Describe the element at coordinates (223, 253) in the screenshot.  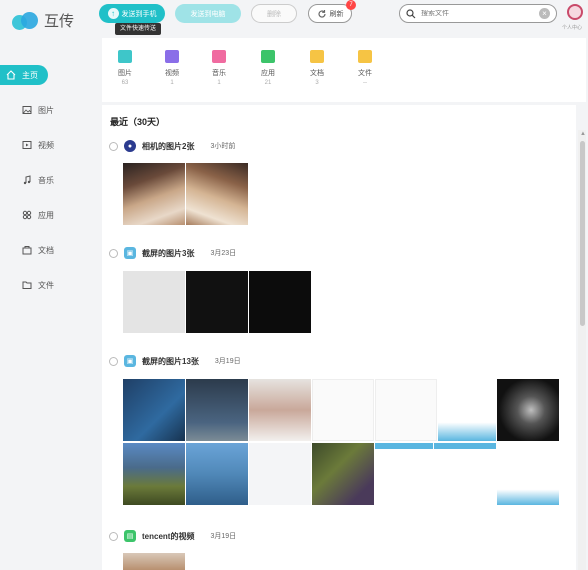
I see `group-date: 3月23日` at that location.